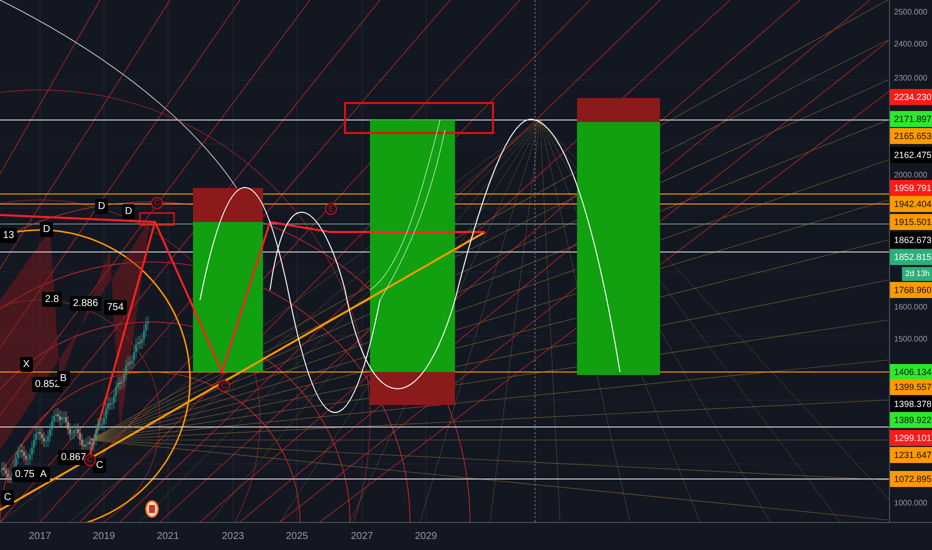 The width and height of the screenshot is (932, 550). Describe the element at coordinates (911, 455) in the screenshot. I see `price-label: 1231.647` at that location.